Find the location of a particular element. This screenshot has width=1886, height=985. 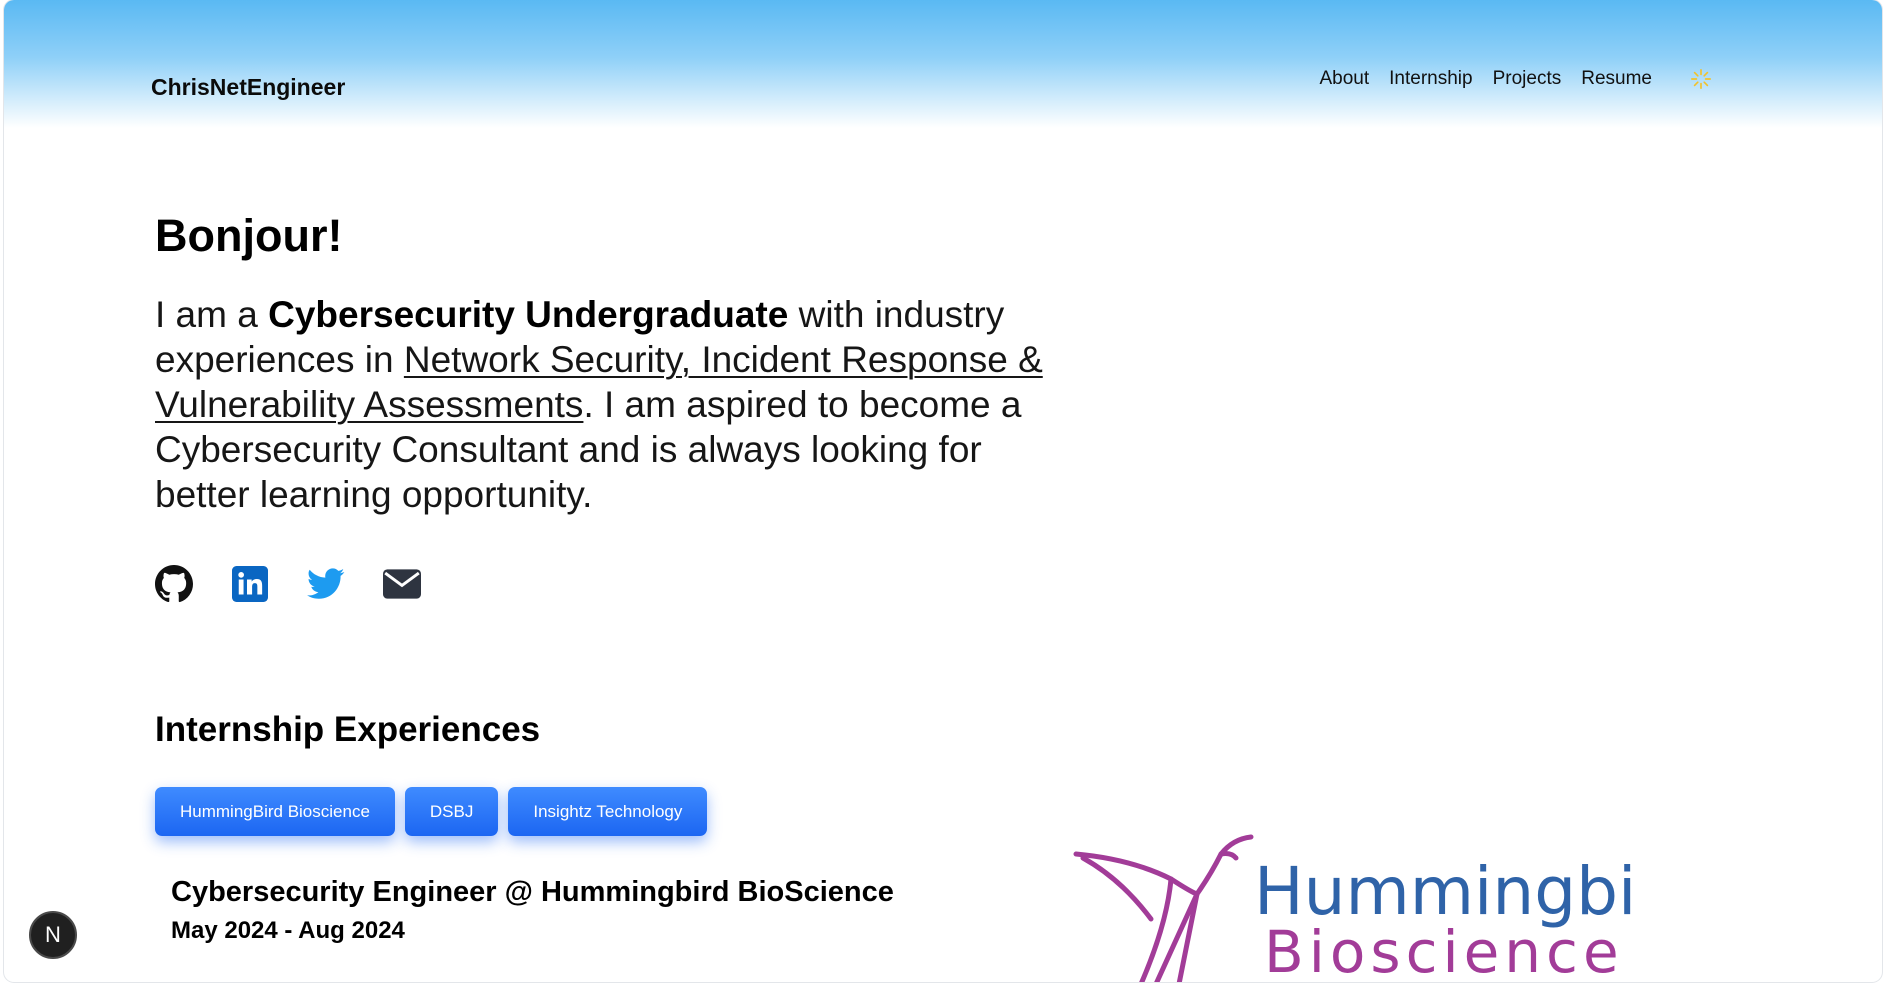

tab-dsbj: DSBJ is located at coordinates (451, 811).